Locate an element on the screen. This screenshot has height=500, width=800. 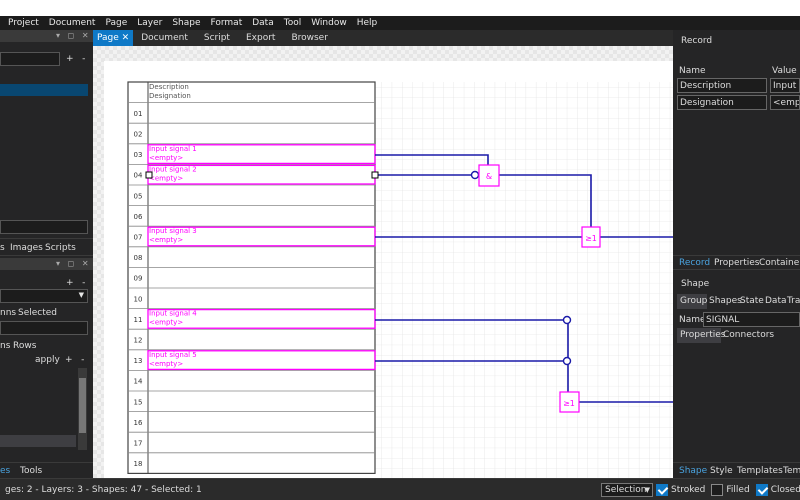
menu-item-document: Document is located at coordinates (72, 23).